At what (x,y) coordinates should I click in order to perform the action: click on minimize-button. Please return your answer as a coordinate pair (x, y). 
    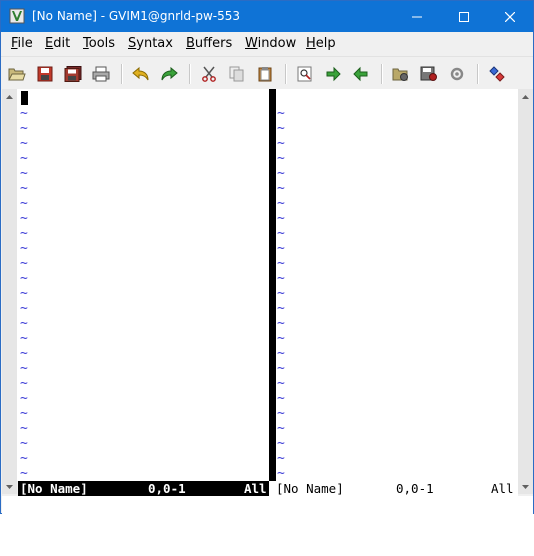
    Looking at the image, I should click on (417, 16).